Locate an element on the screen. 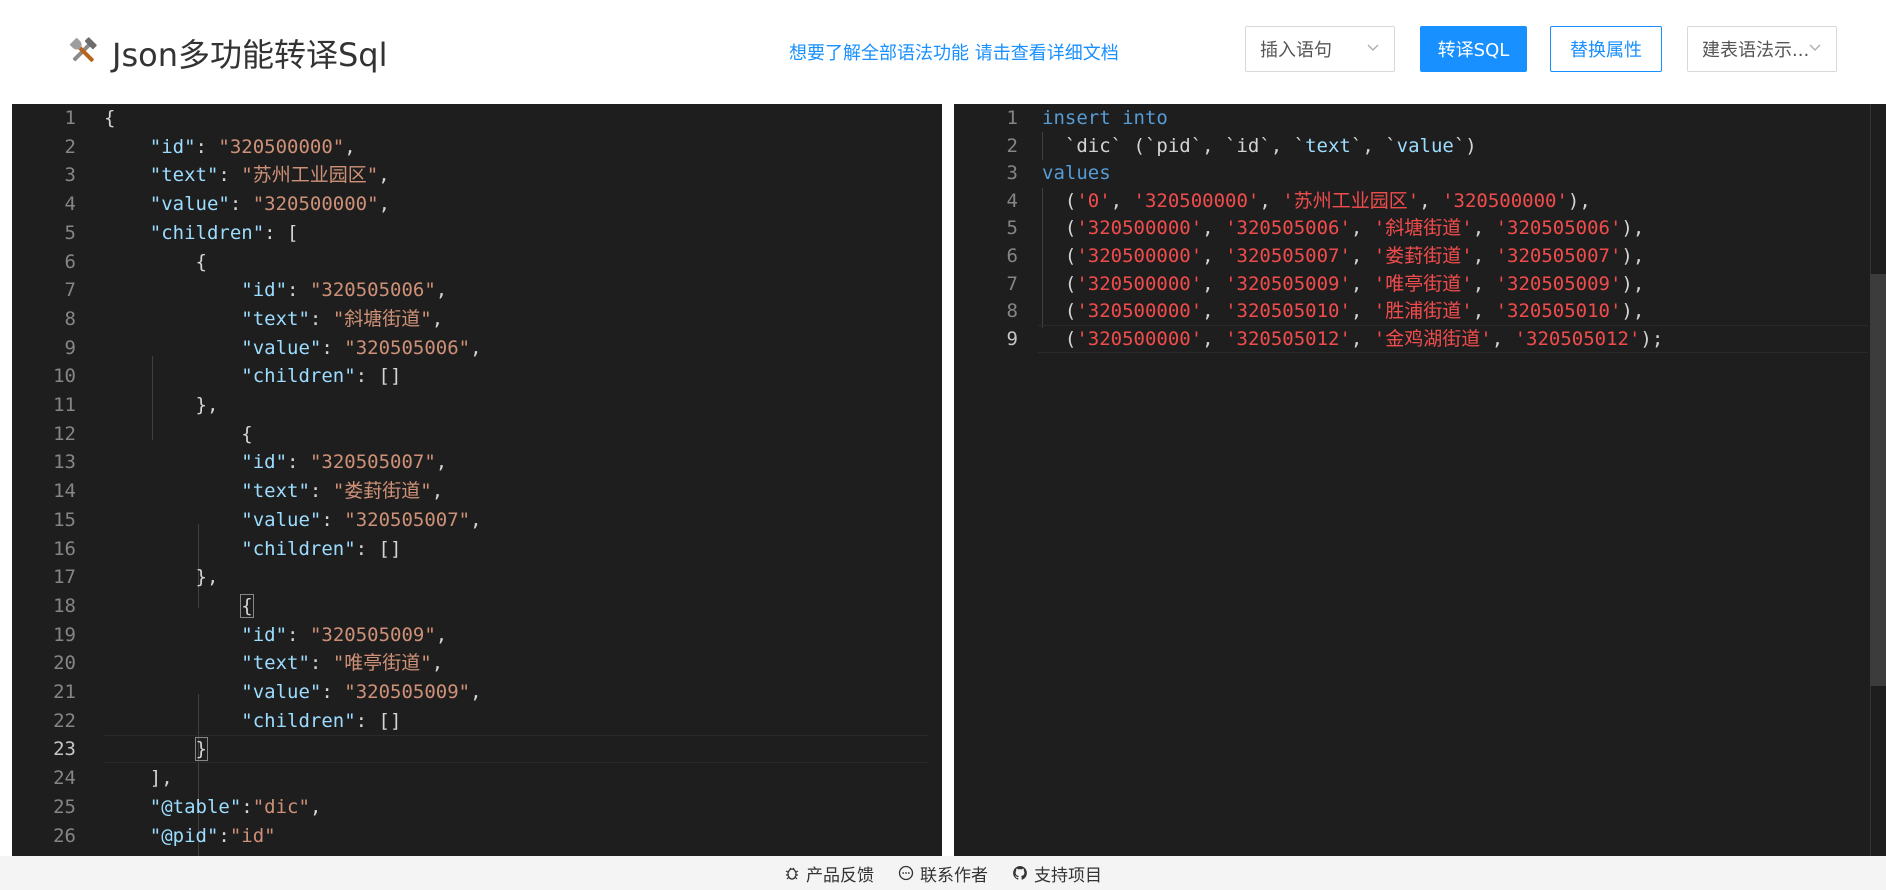 Image resolution: width=1886 pixels, height=890 pixels. code-text: "id": "320505007", is located at coordinates (275, 462).